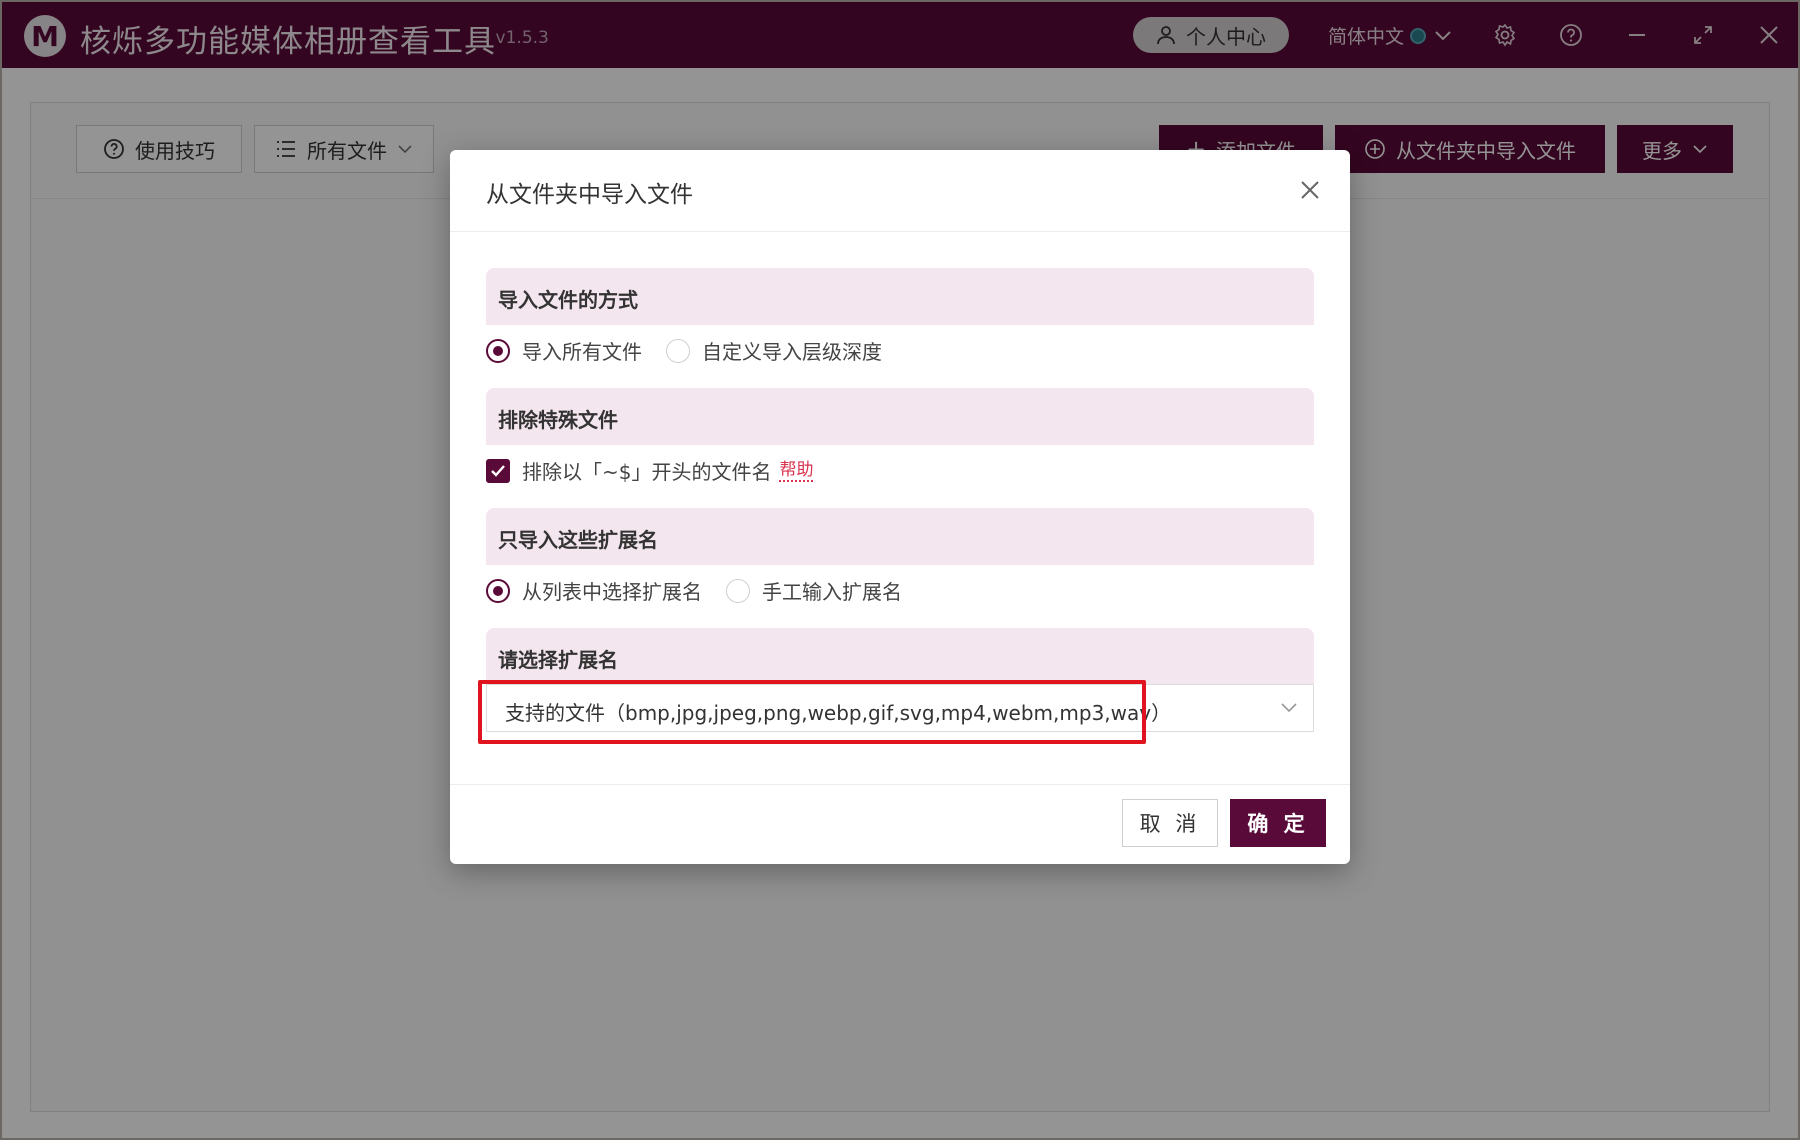 The width and height of the screenshot is (1800, 1140). I want to click on dialog-footer: 取 消 确 定, so click(900, 824).